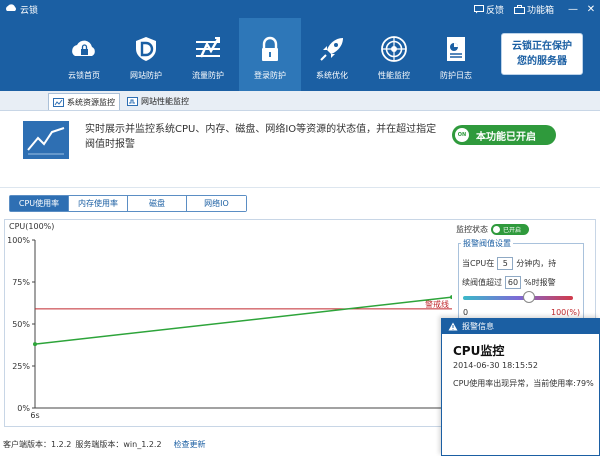  I want to click on nav-label-website: 网站防护, so click(146, 75).